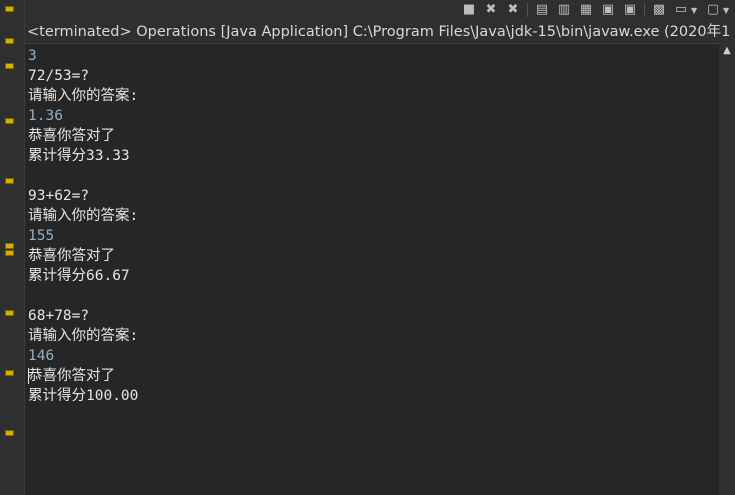 Image resolution: width=735 pixels, height=495 pixels. I want to click on terminate-icon: ■, so click(469, 10).